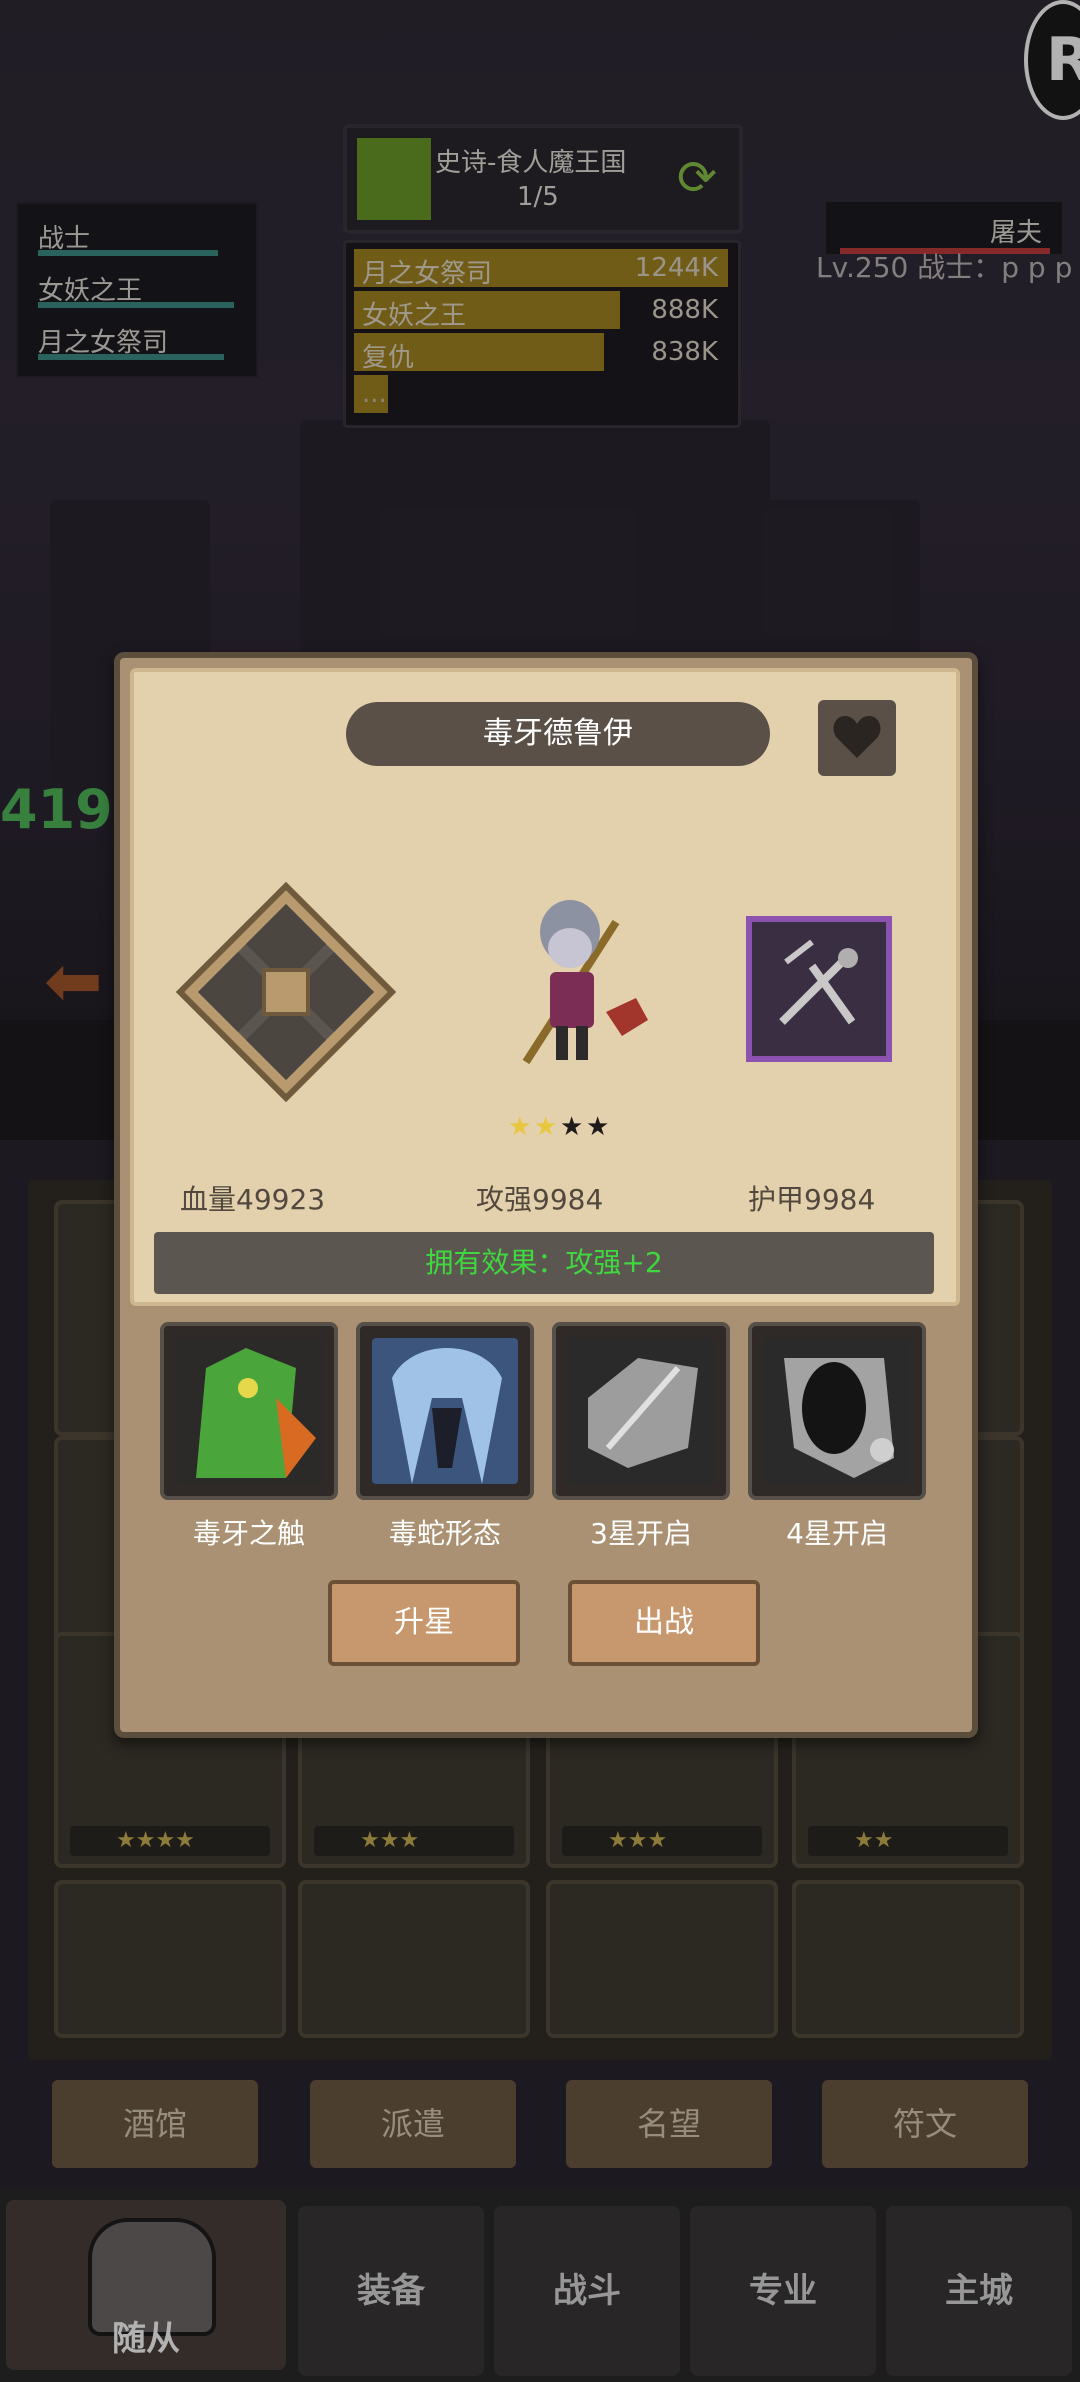 This screenshot has width=1080, height=2382. I want to click on poison-fang-touch-icon, so click(249, 1411).